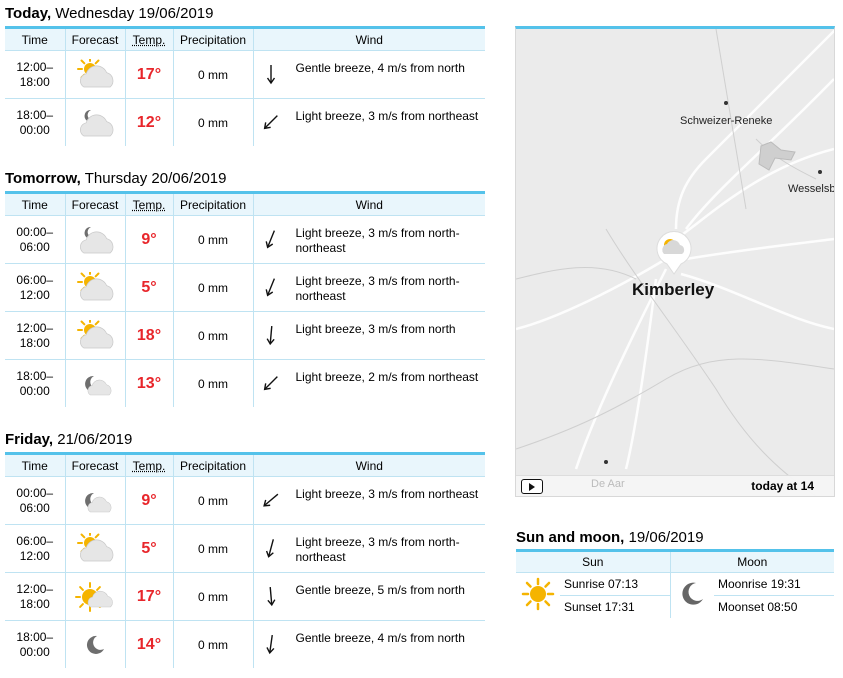 This screenshot has width=843, height=678. What do you see at coordinates (538, 595) in the screenshot?
I see `sun-icon` at bounding box center [538, 595].